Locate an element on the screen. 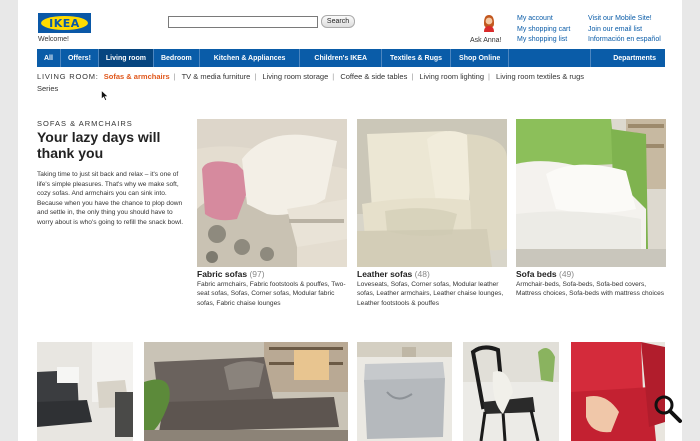 This screenshot has height=441, width=700. product-count: (49) is located at coordinates (567, 274).